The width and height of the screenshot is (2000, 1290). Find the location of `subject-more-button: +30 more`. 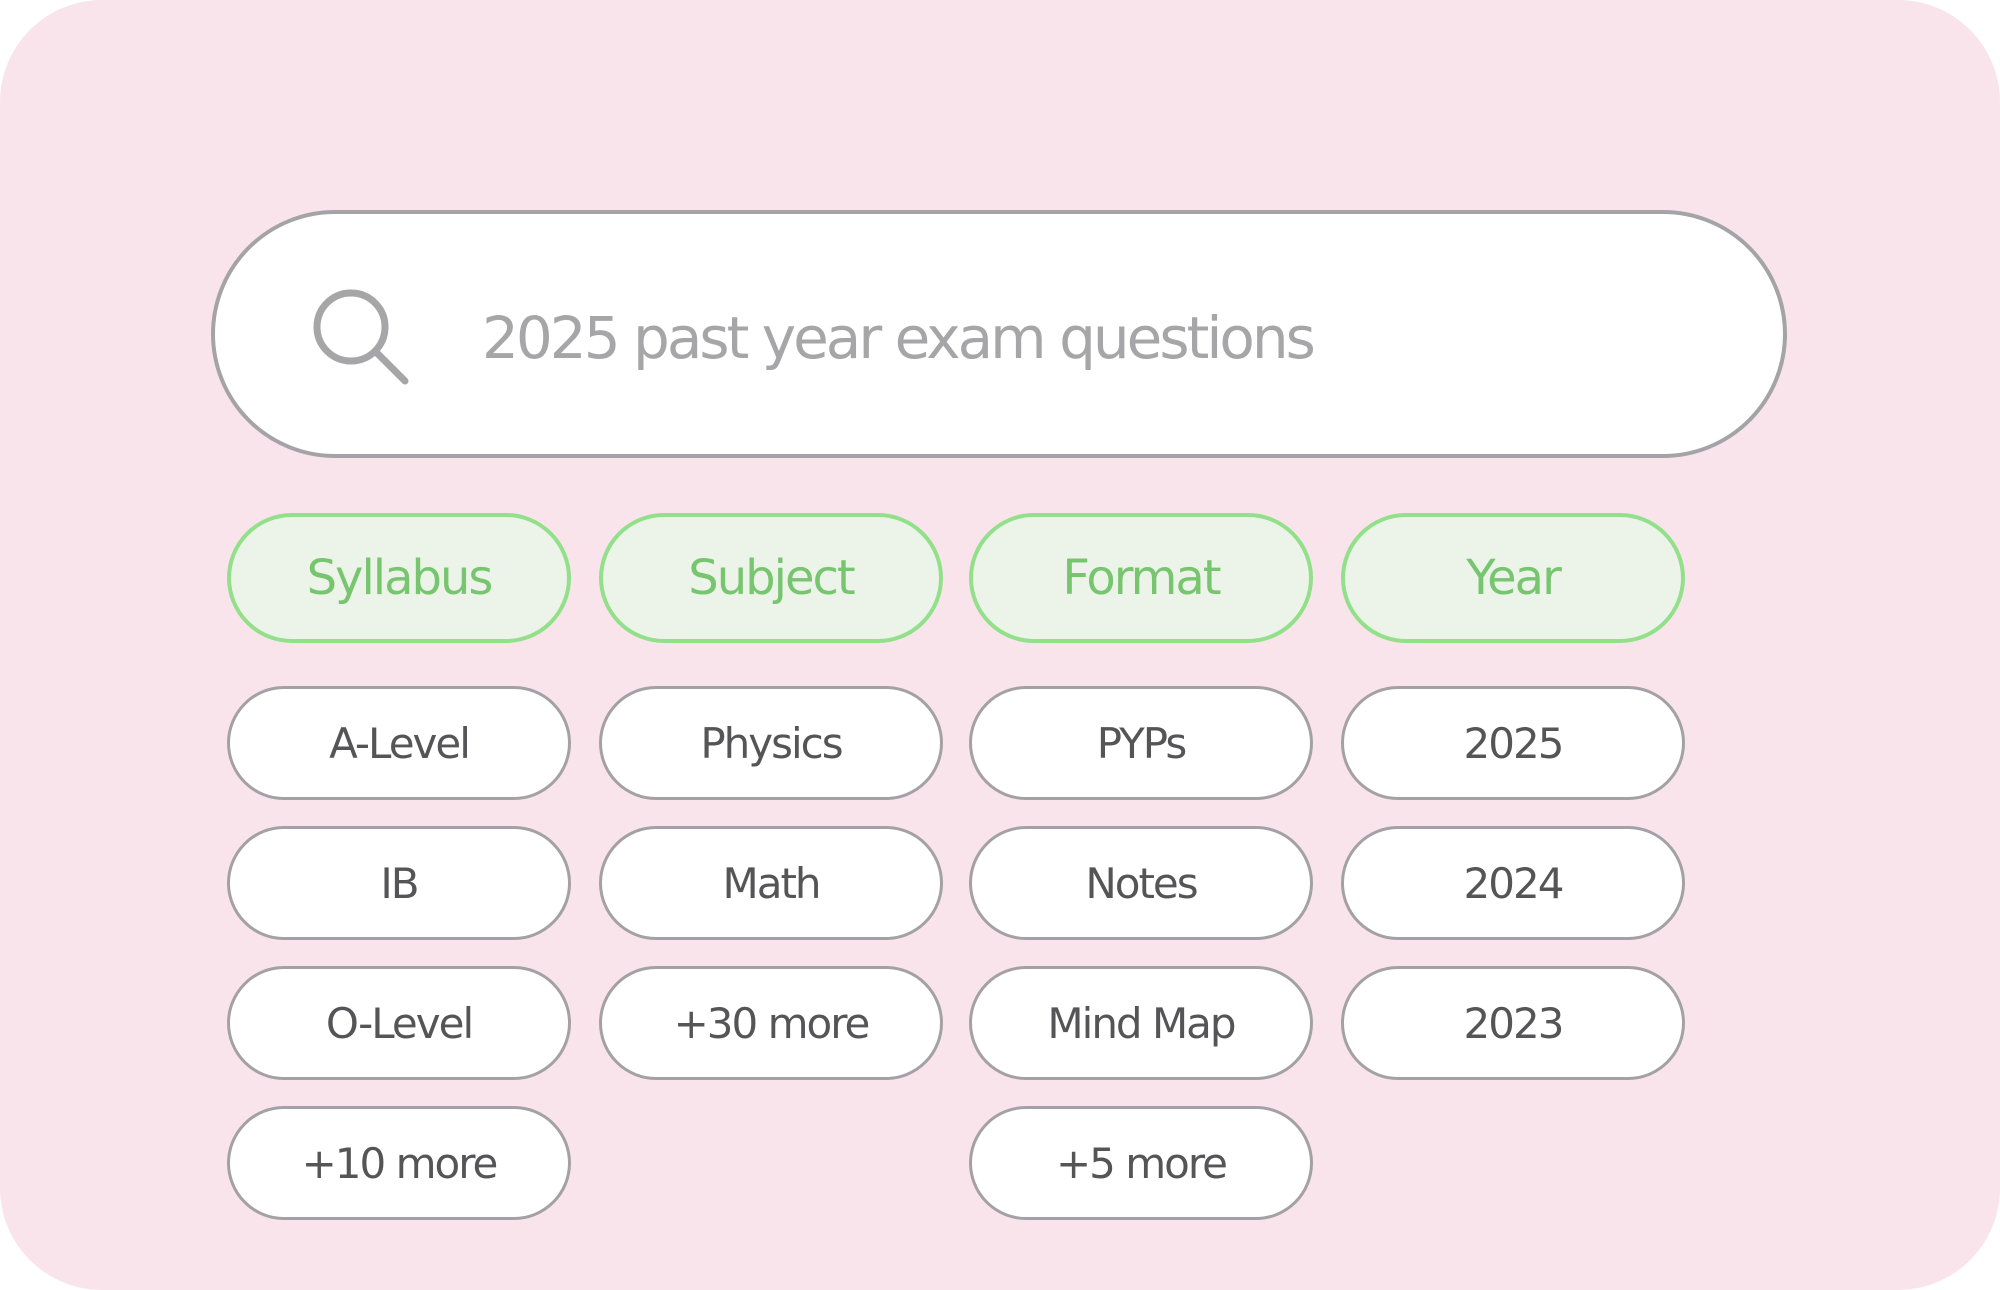

subject-more-button: +30 more is located at coordinates (771, 1023).